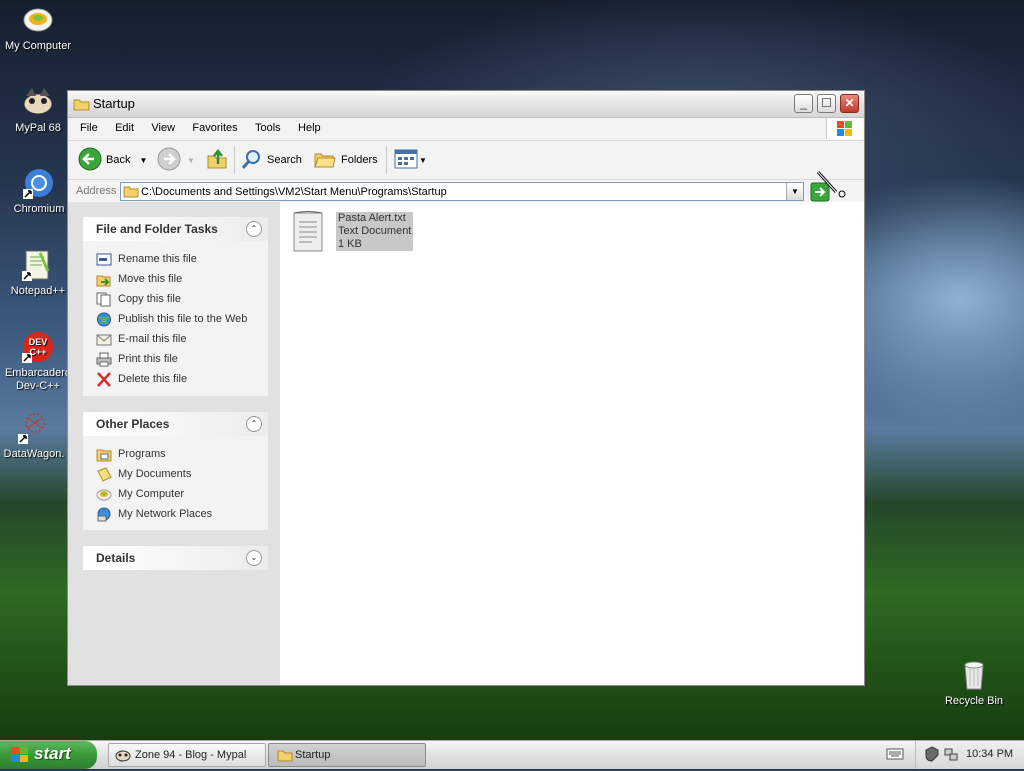 The height and width of the screenshot is (771, 1024). I want to click on text-document-icon, so click(308, 231).